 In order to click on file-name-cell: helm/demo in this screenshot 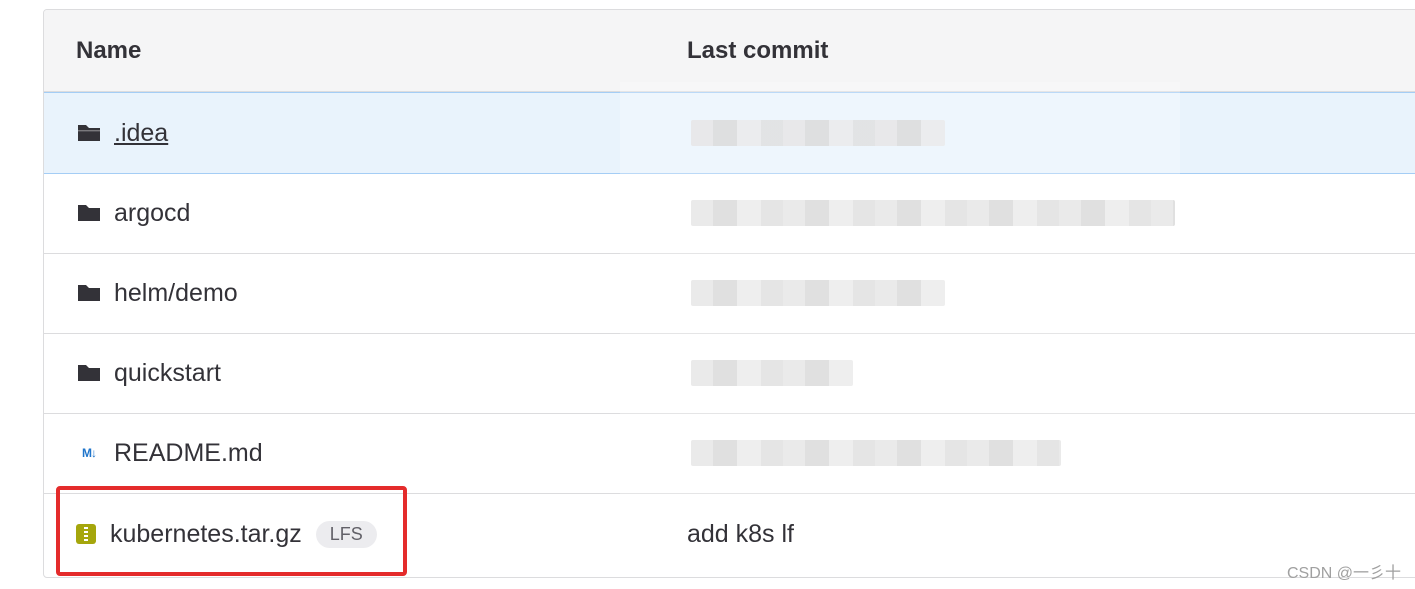, I will do `click(157, 293)`.